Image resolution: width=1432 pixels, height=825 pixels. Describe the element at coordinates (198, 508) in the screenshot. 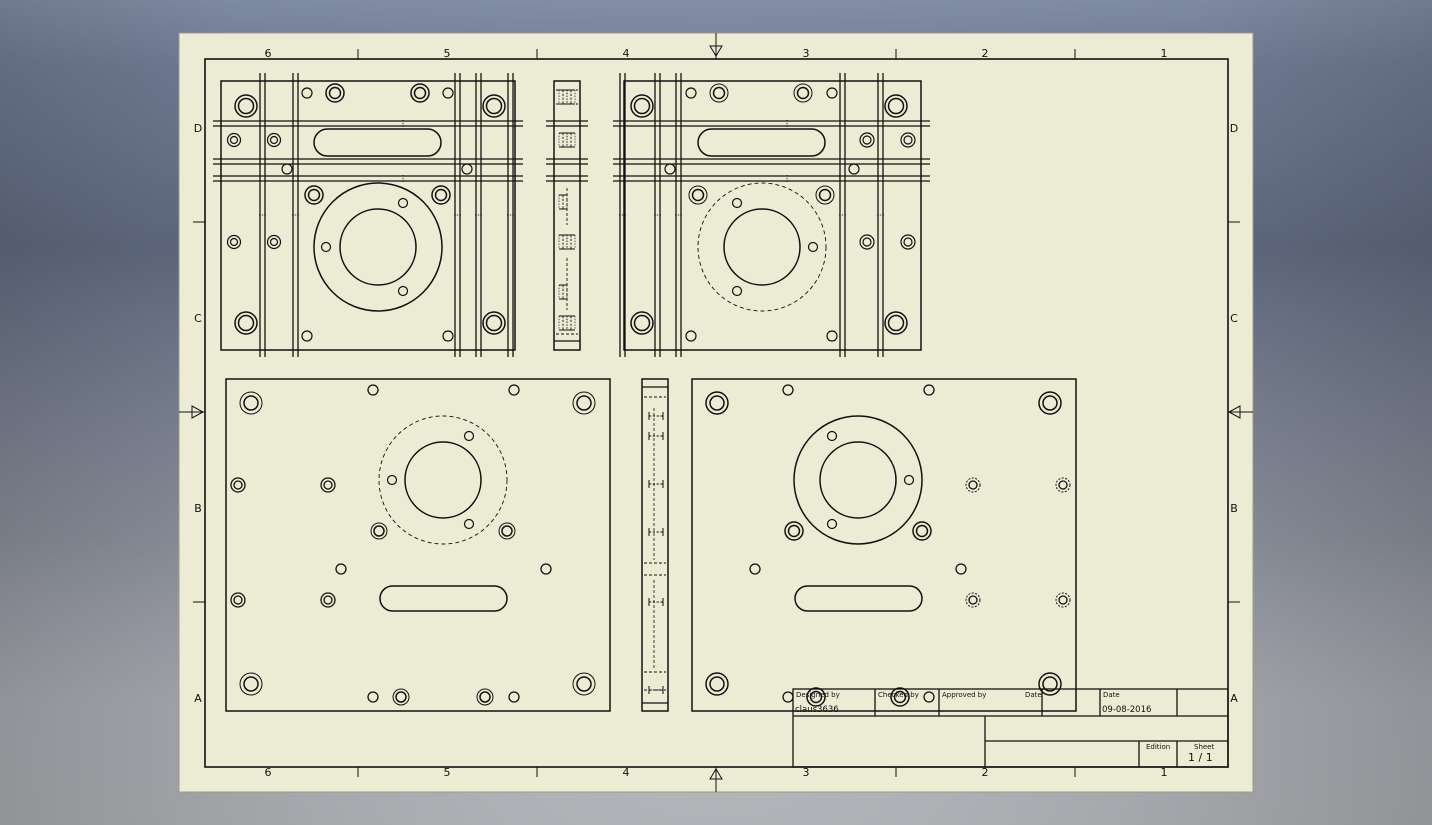

I see `zone-label-left-b: B` at that location.